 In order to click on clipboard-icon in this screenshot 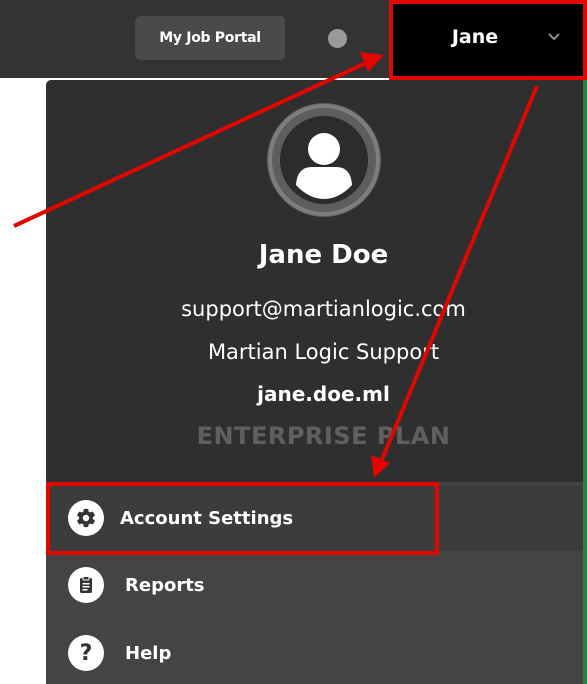, I will do `click(86, 585)`.